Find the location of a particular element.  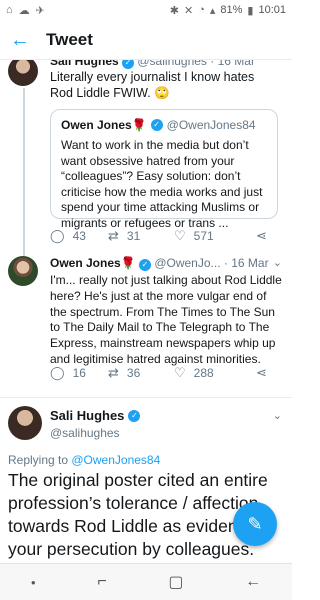

recents-icon: ⌐ is located at coordinates (101, 582).